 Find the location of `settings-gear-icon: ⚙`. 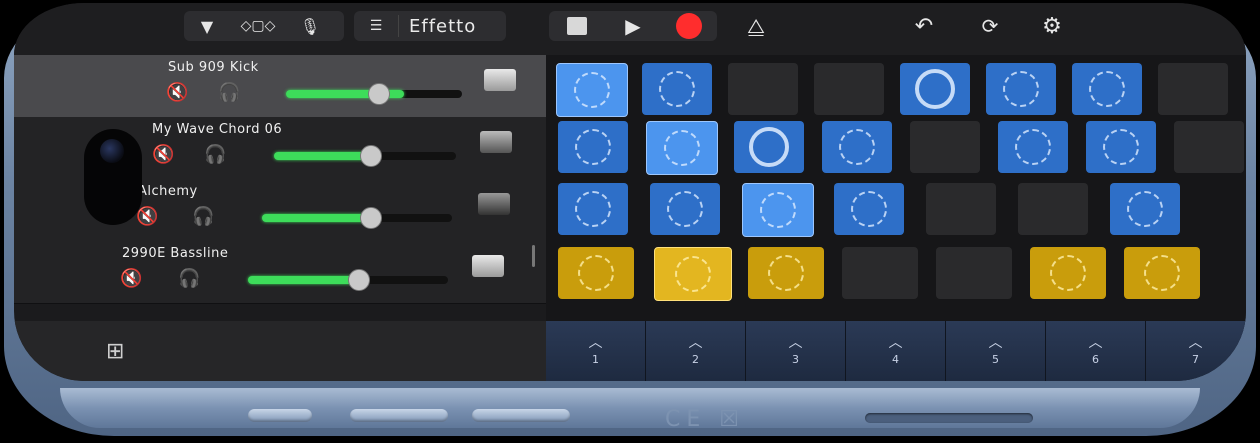

settings-gear-icon: ⚙ is located at coordinates (1052, 26).